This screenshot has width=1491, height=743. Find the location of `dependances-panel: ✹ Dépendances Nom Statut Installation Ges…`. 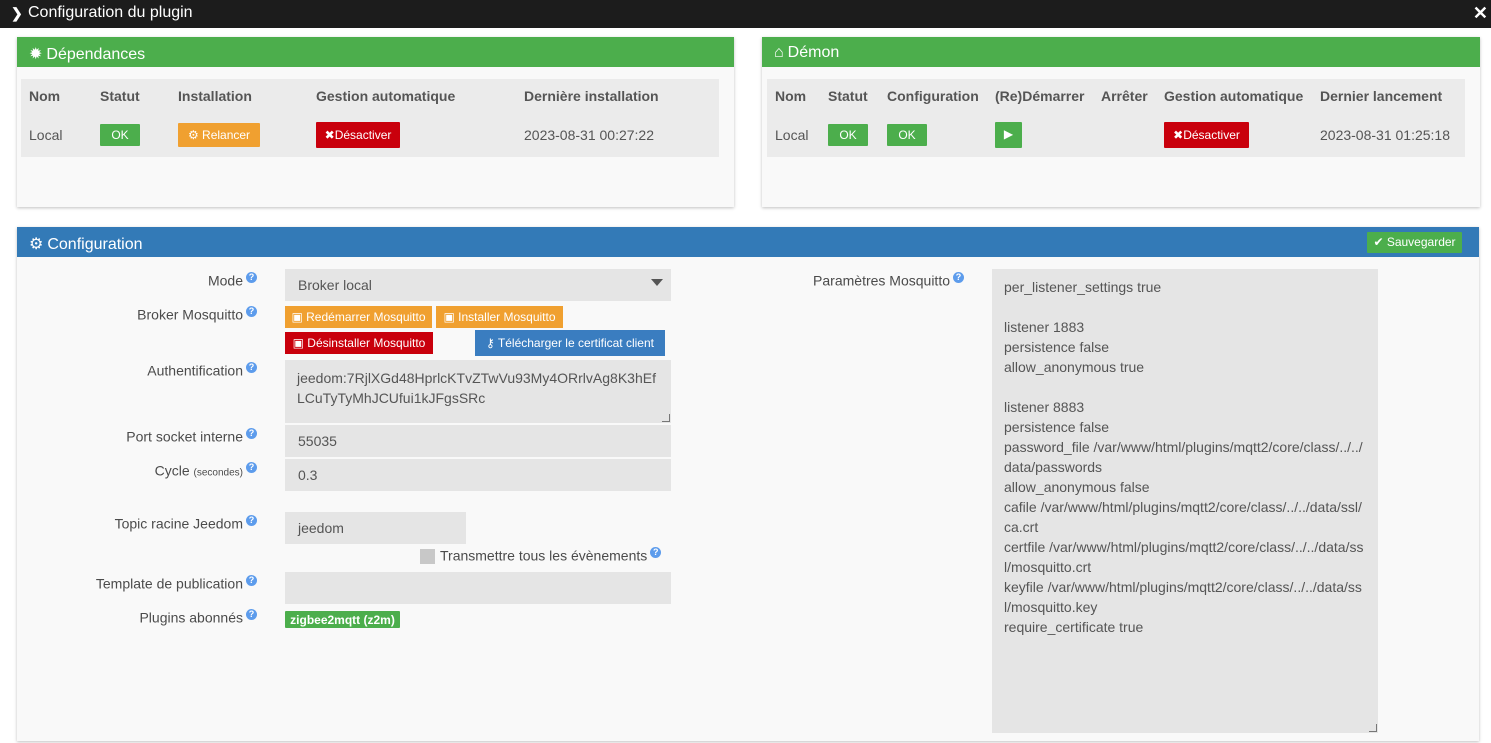

dependances-panel: ✹ Dépendances Nom Statut Installation Ges… is located at coordinates (375, 122).